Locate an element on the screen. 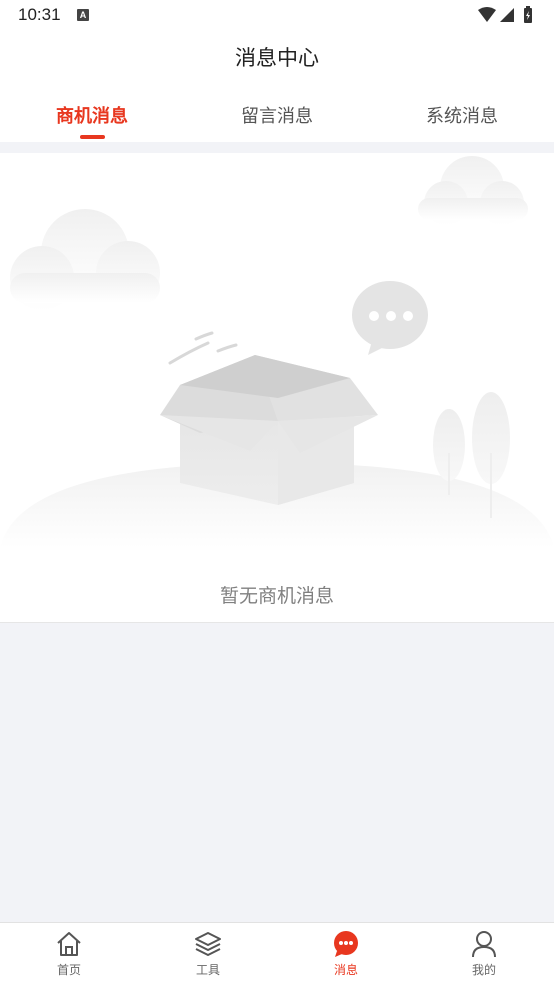 The height and width of the screenshot is (984, 554). nav-label: 消息 is located at coordinates (345, 970).